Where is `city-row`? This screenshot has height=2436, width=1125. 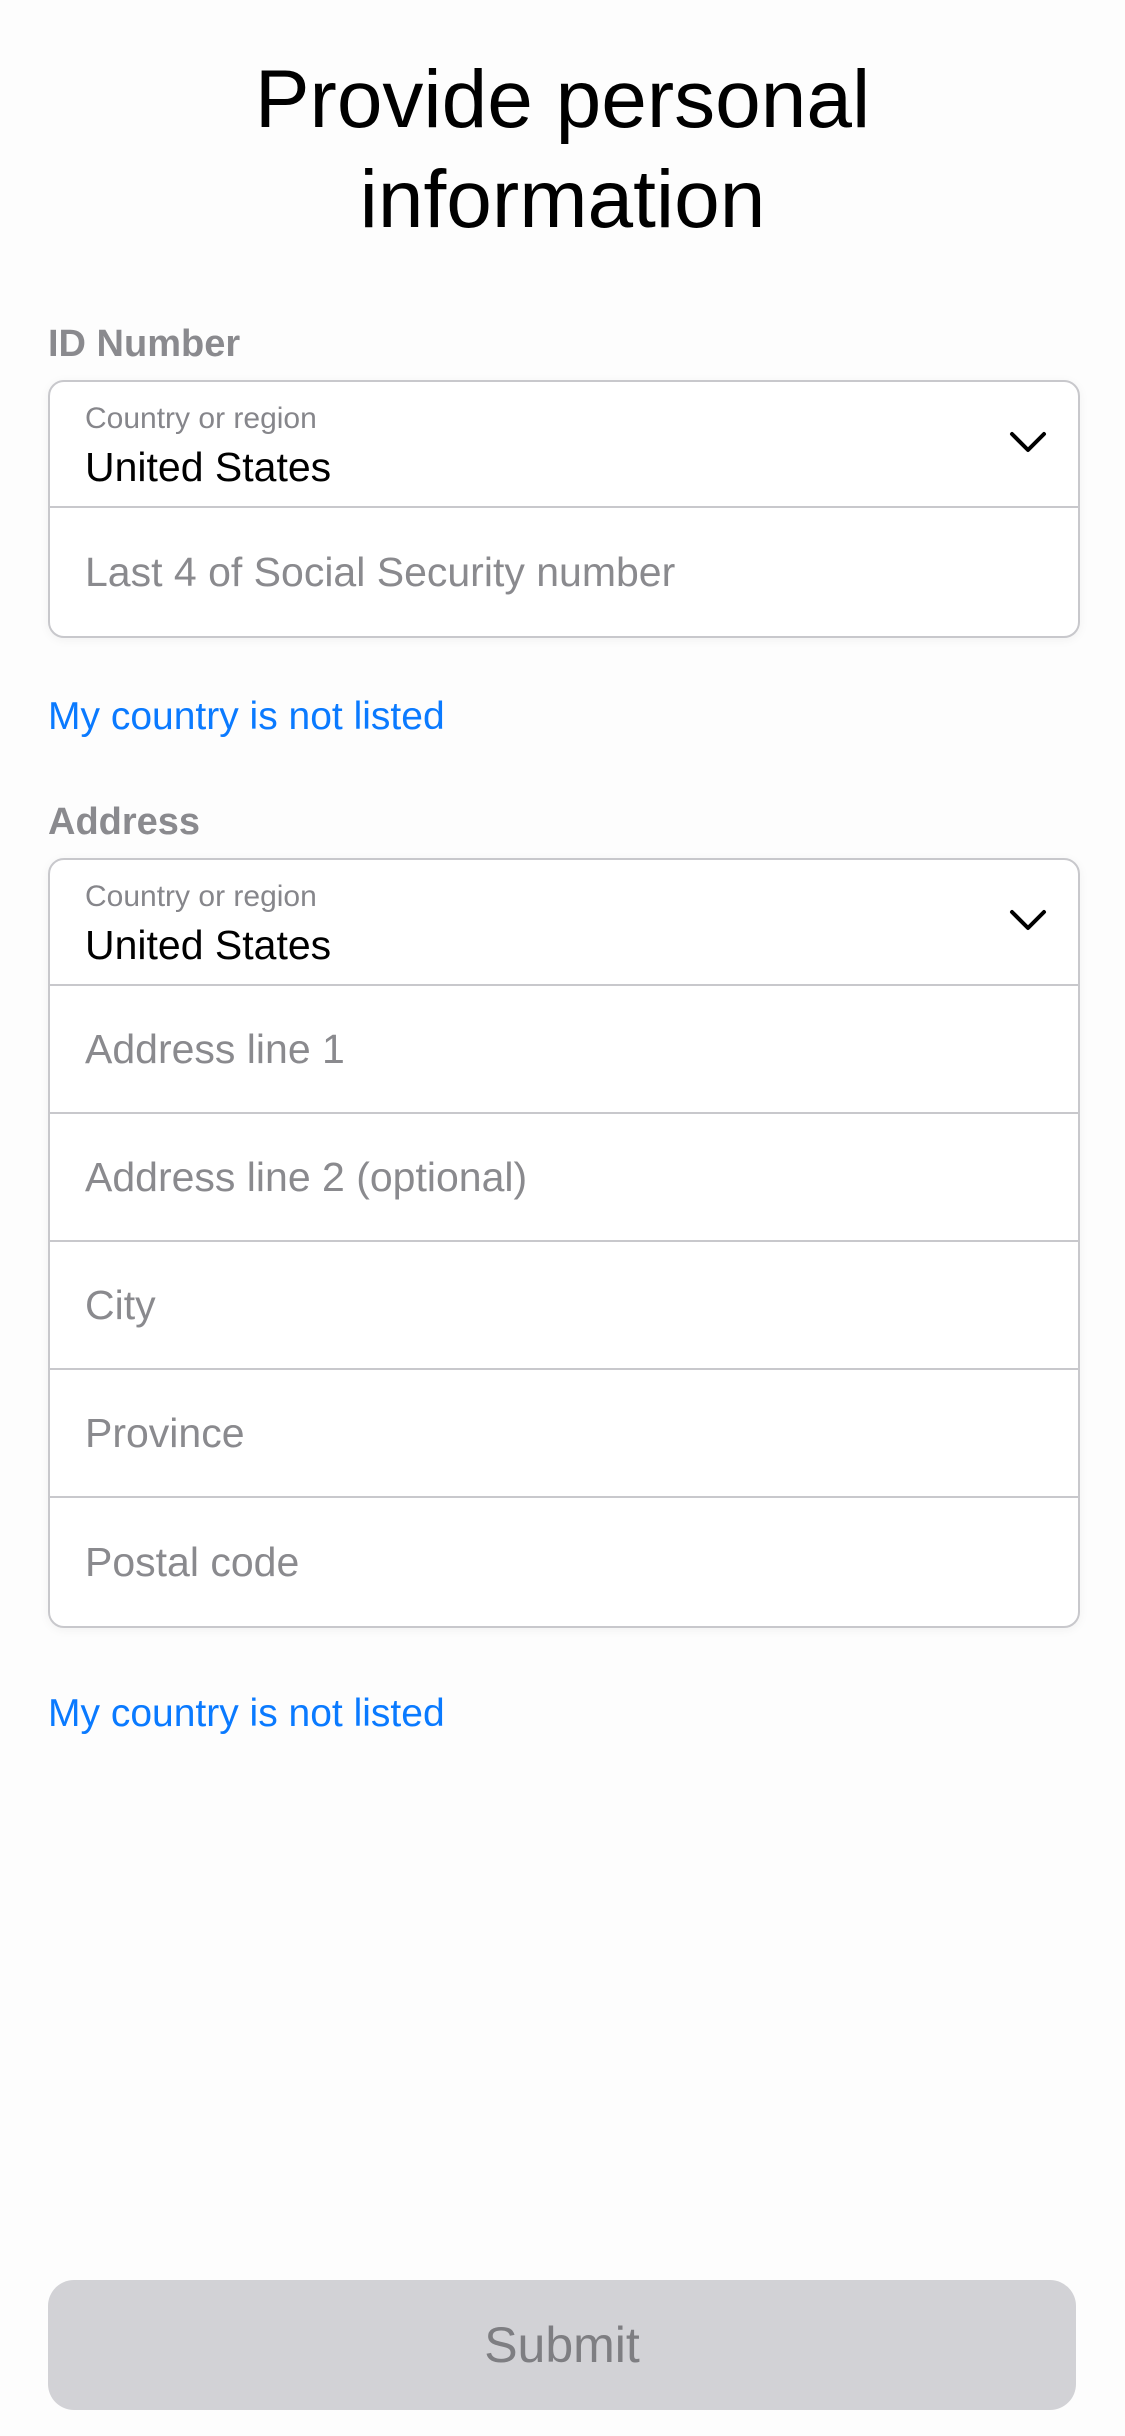 city-row is located at coordinates (564, 1306).